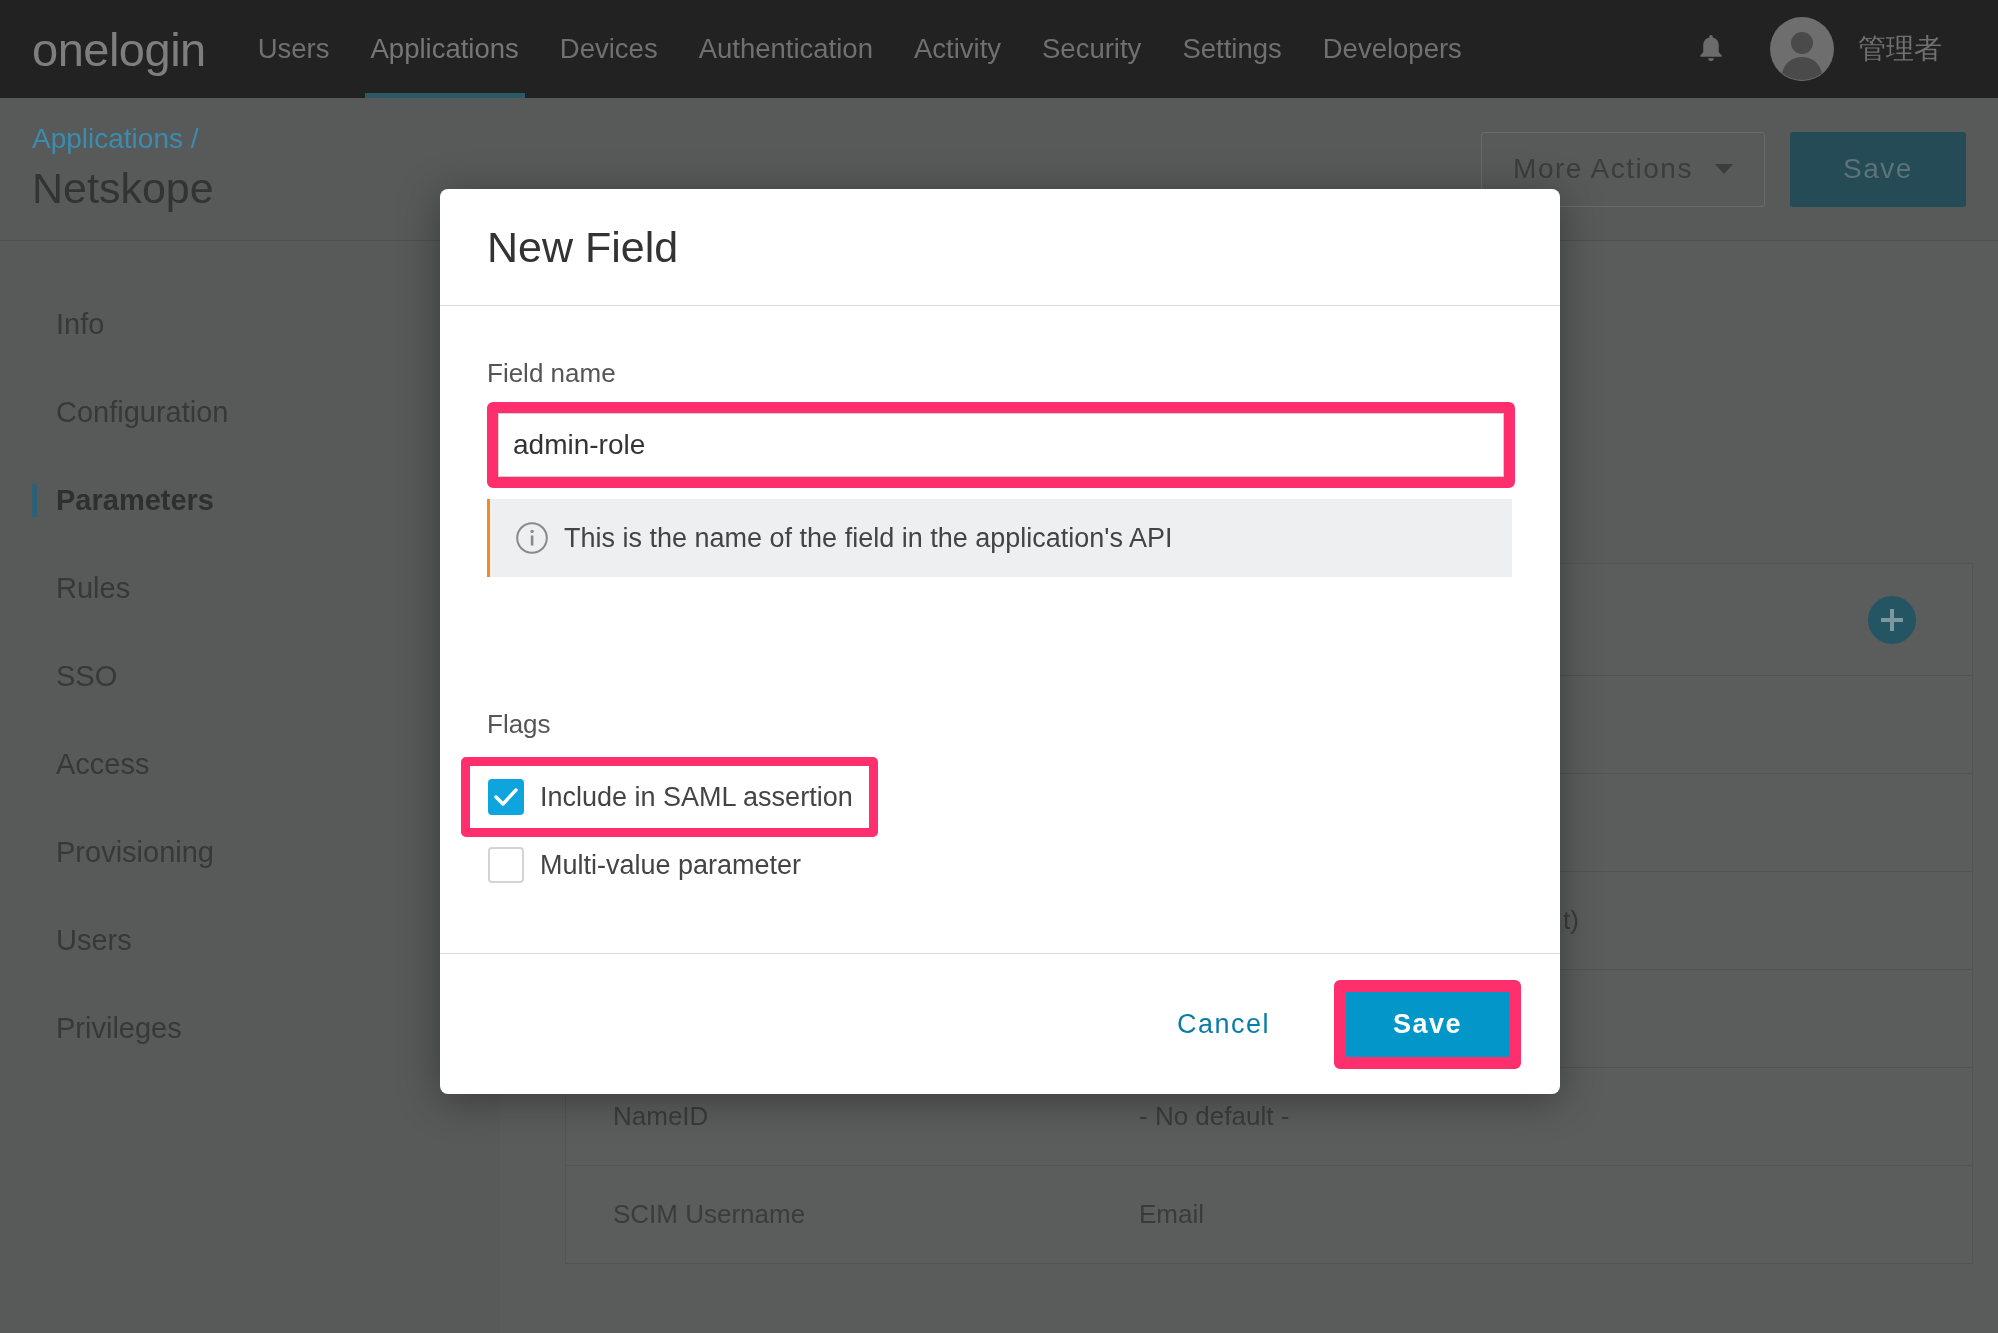  What do you see at coordinates (1723, 169) in the screenshot?
I see `caret-icon` at bounding box center [1723, 169].